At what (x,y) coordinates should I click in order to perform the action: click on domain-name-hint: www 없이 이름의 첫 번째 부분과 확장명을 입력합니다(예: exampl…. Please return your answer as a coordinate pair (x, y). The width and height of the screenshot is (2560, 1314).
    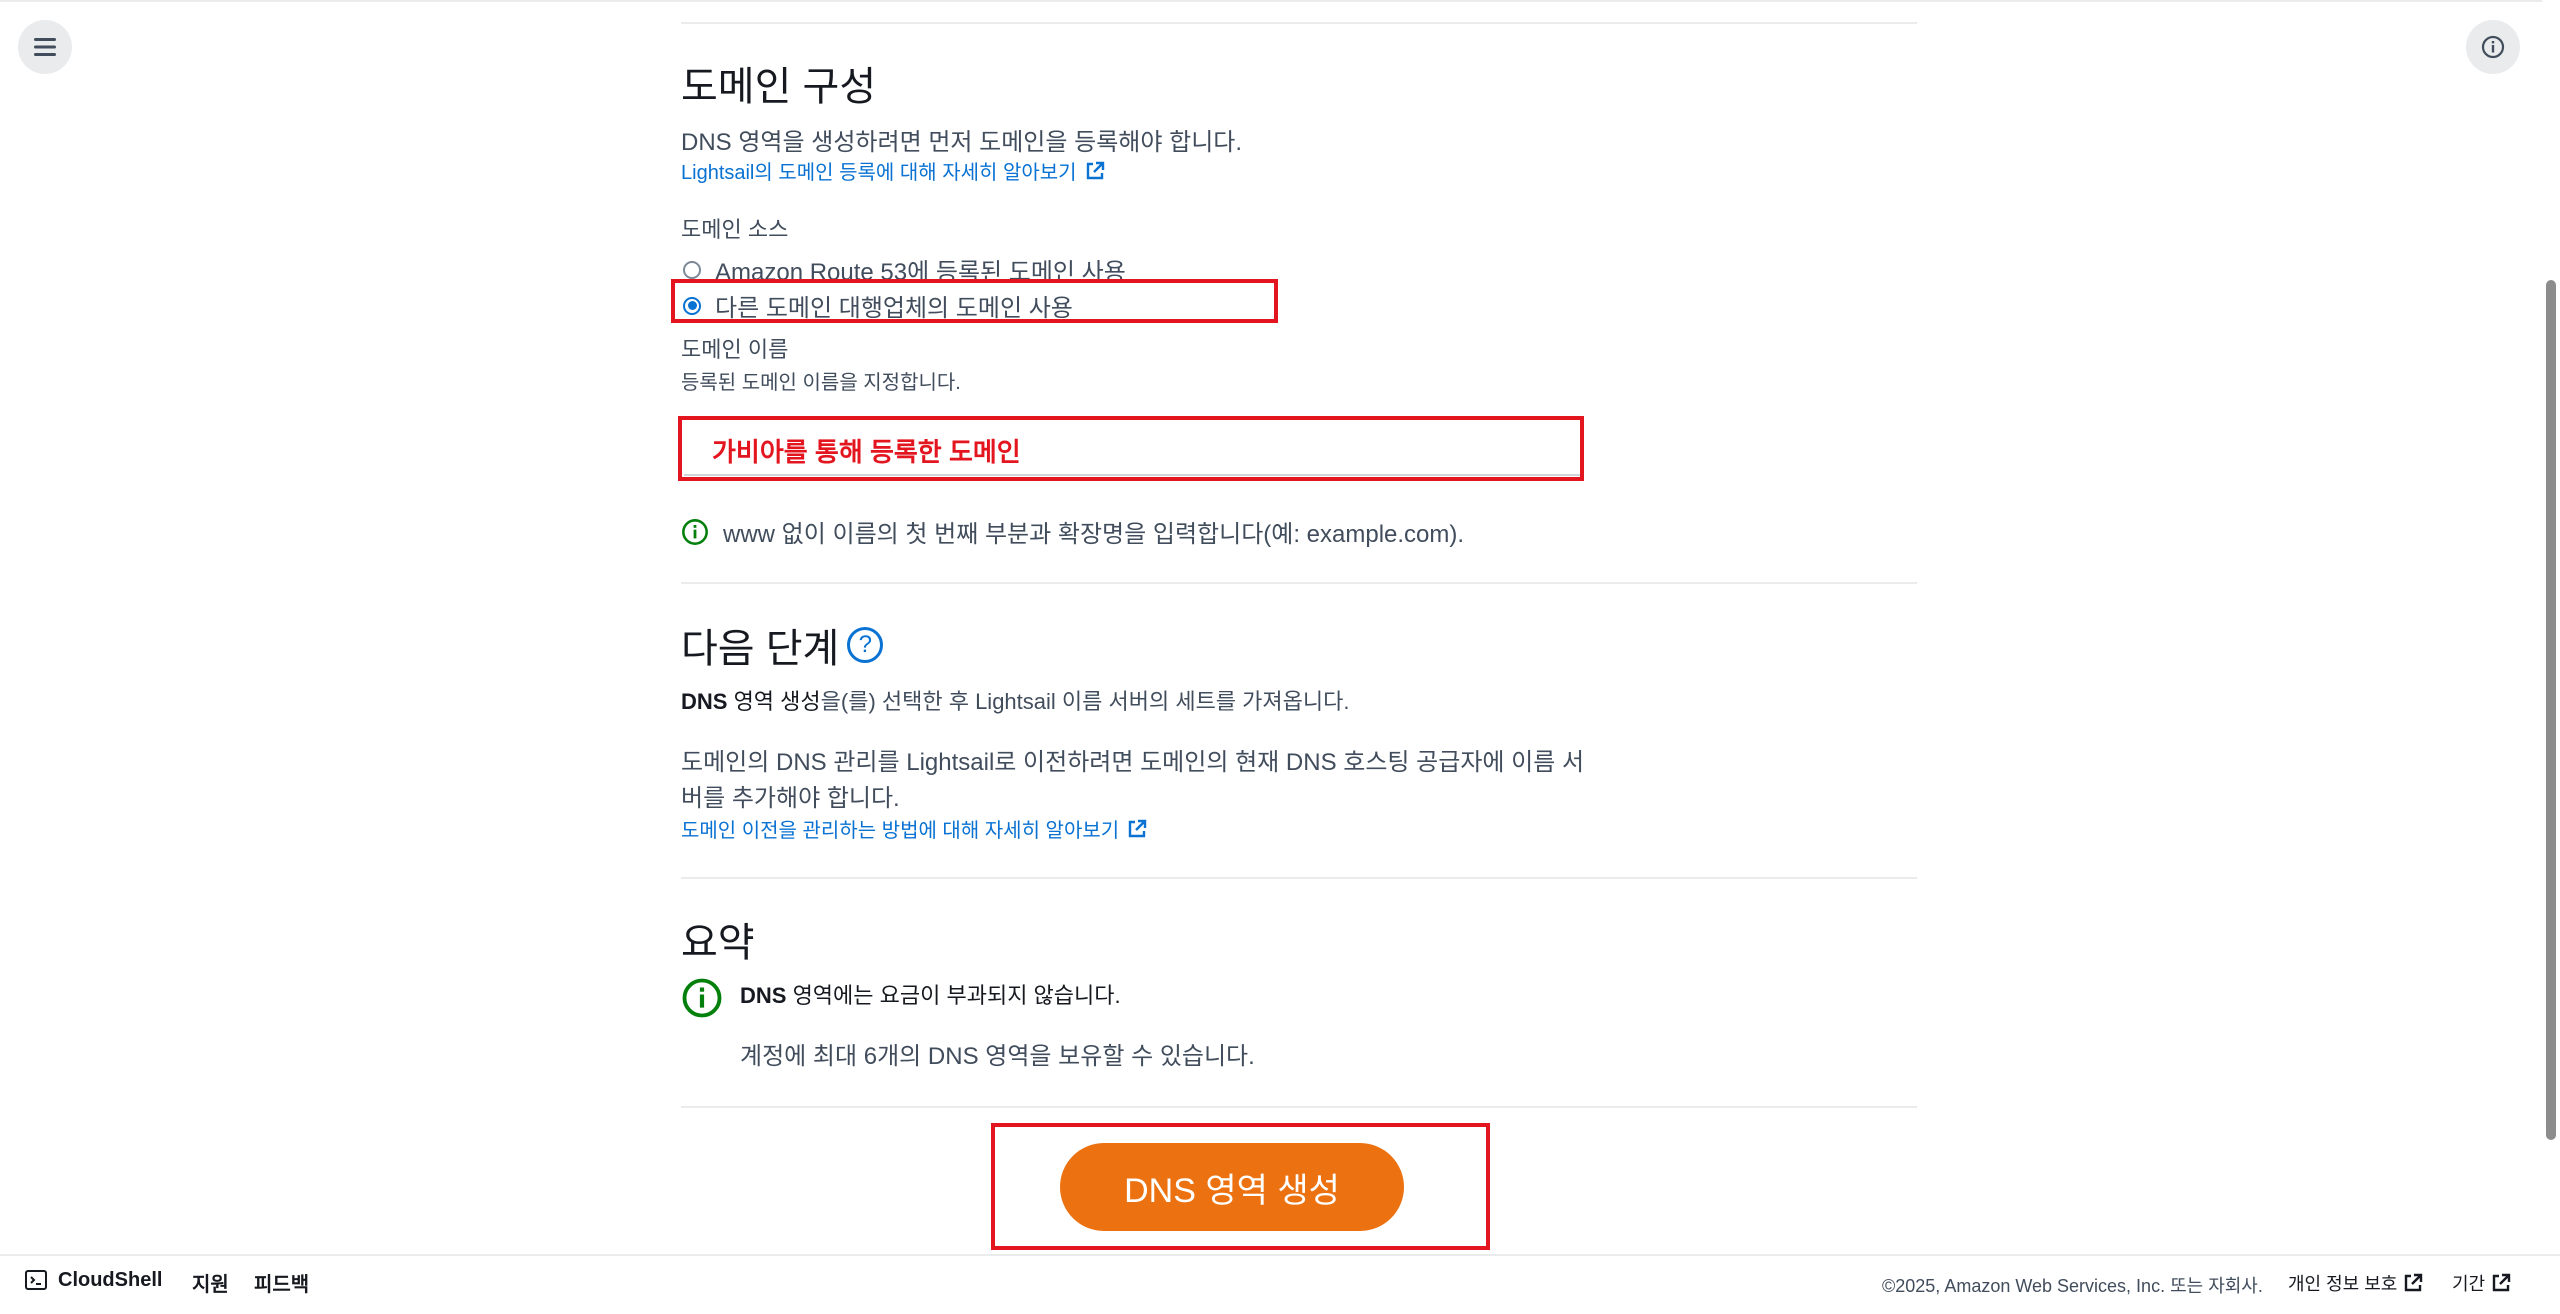
    Looking at the image, I should click on (1072, 531).